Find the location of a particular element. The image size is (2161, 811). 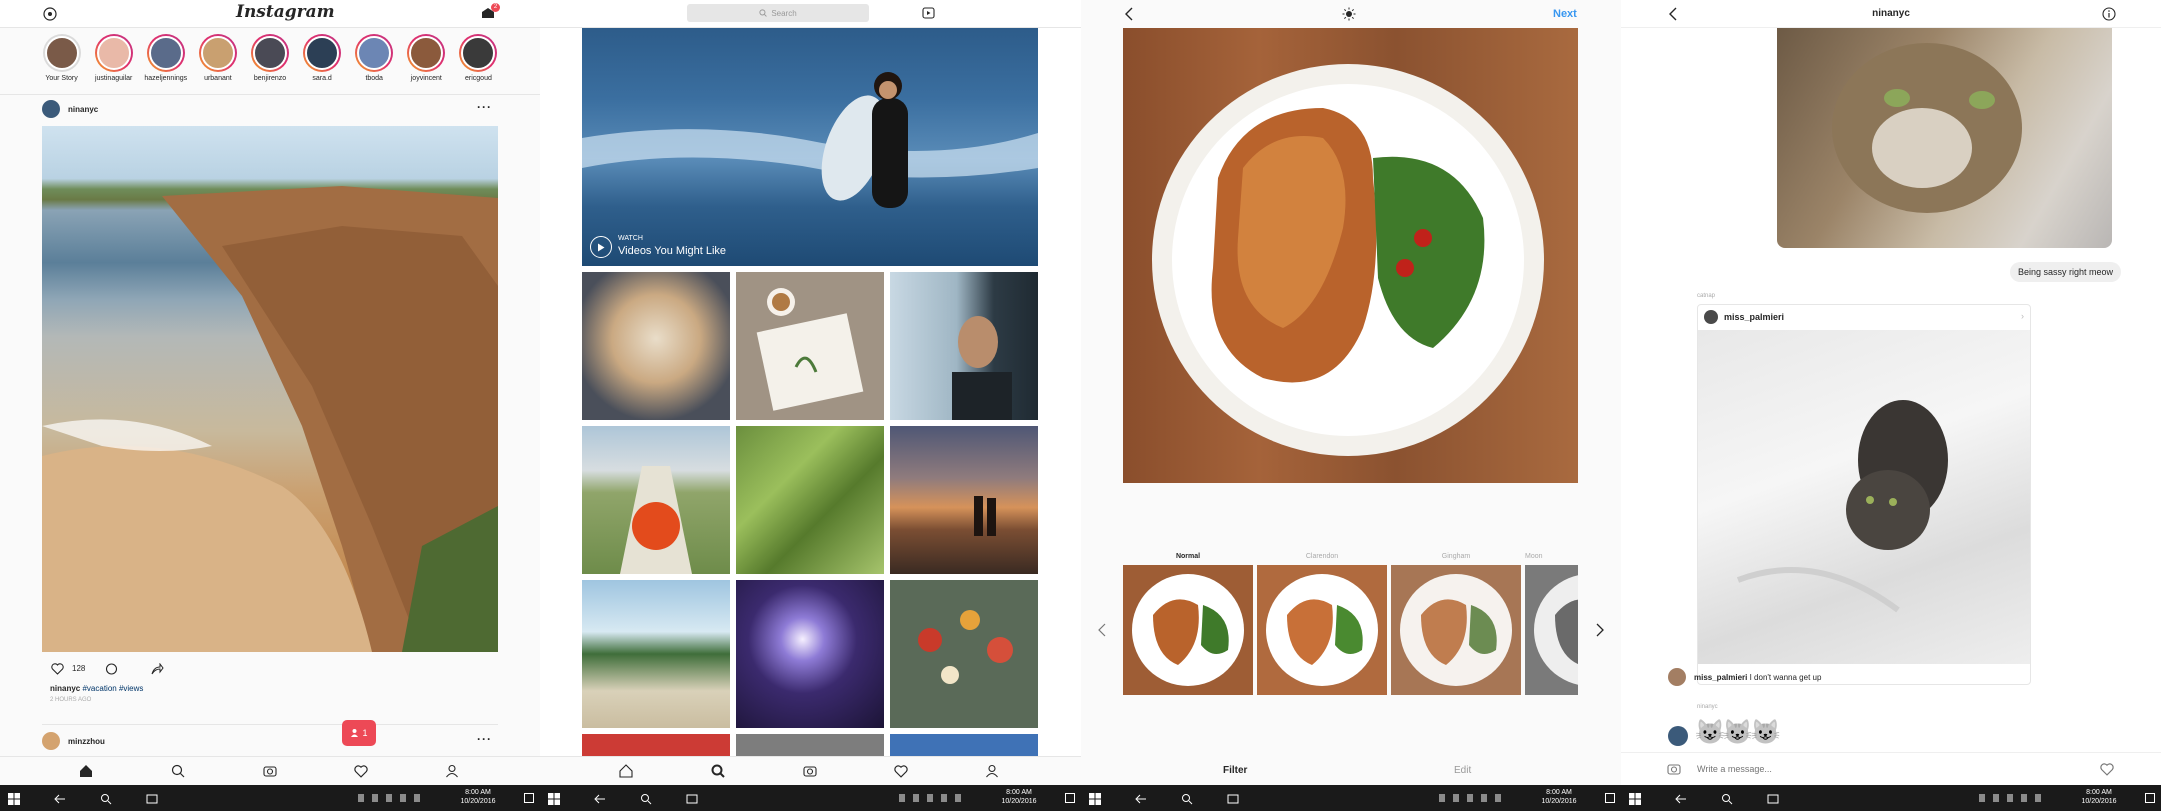

editor-topbar: Next is located at coordinates (1351, 14).